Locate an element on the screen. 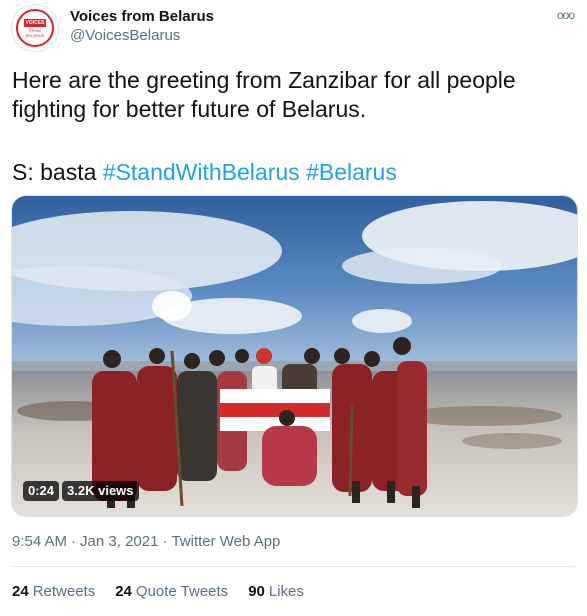 The image size is (587, 616). video-info: 0:24 3.2K views is located at coordinates (81, 491).